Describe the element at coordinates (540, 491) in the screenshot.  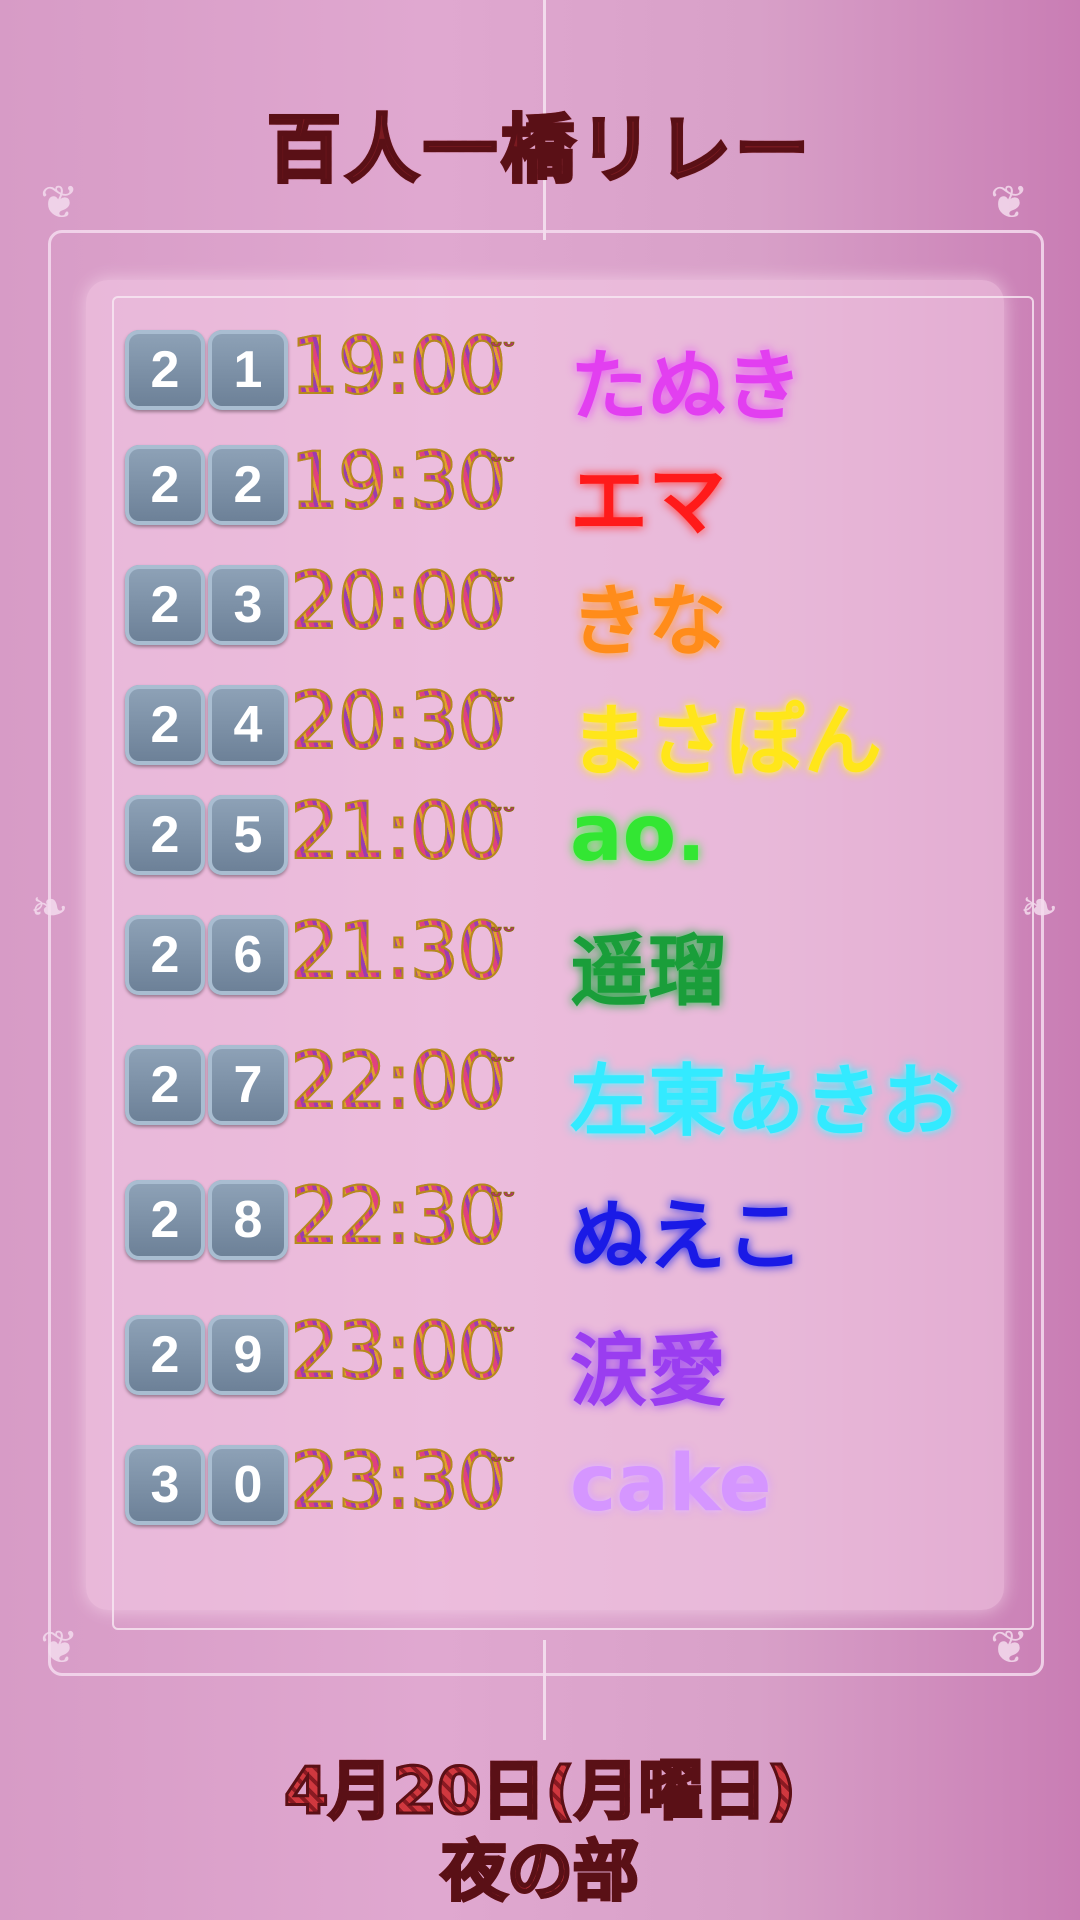
I see `schedule-row: 2 2 19:30 ᵕᵕ エマ` at that location.